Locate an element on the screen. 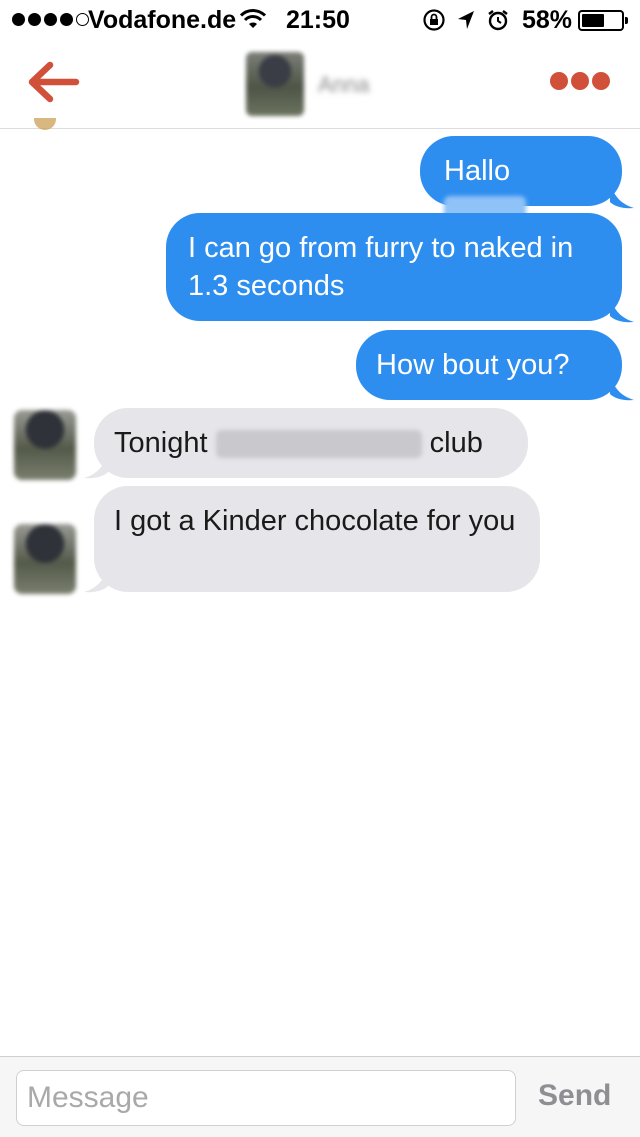 This screenshot has height=1137, width=640. message-outgoing: How bout you? is located at coordinates (489, 365).